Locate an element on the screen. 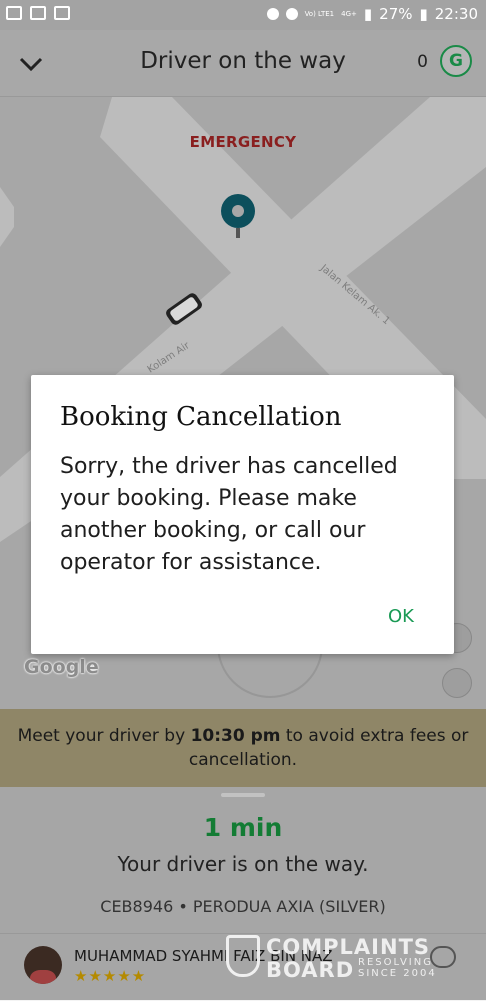  driver-rating: ★★★★★ is located at coordinates (110, 976).